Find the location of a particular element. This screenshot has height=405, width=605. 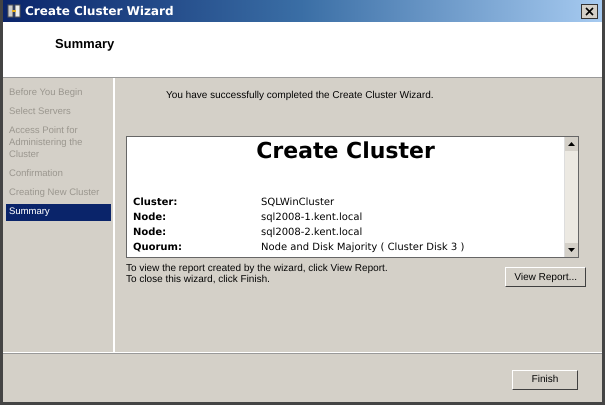

up-arrow-icon is located at coordinates (571, 144).